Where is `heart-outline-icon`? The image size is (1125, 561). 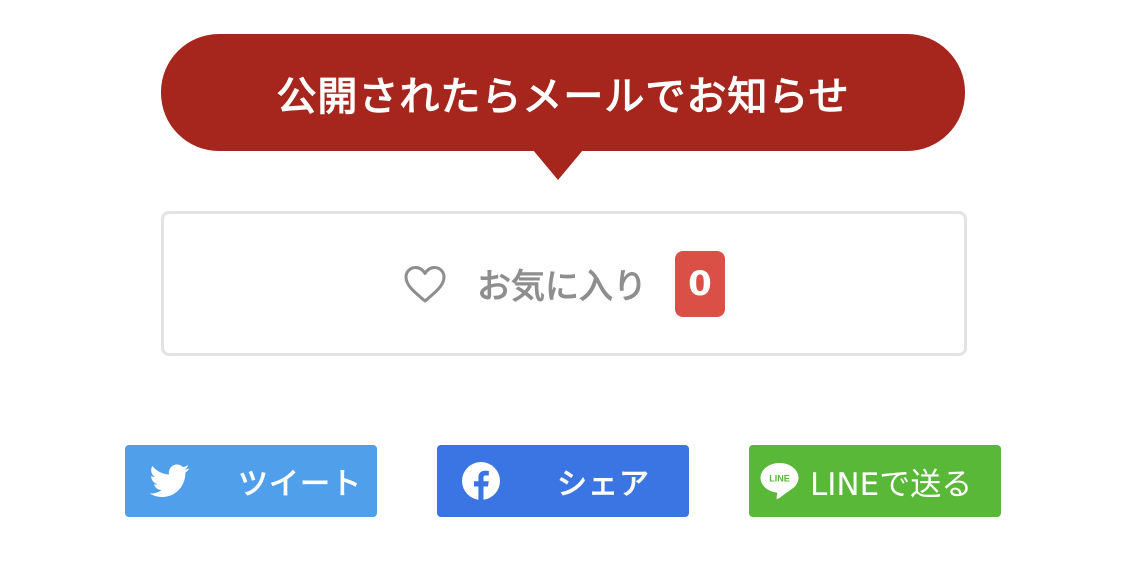
heart-outline-icon is located at coordinates (425, 283).